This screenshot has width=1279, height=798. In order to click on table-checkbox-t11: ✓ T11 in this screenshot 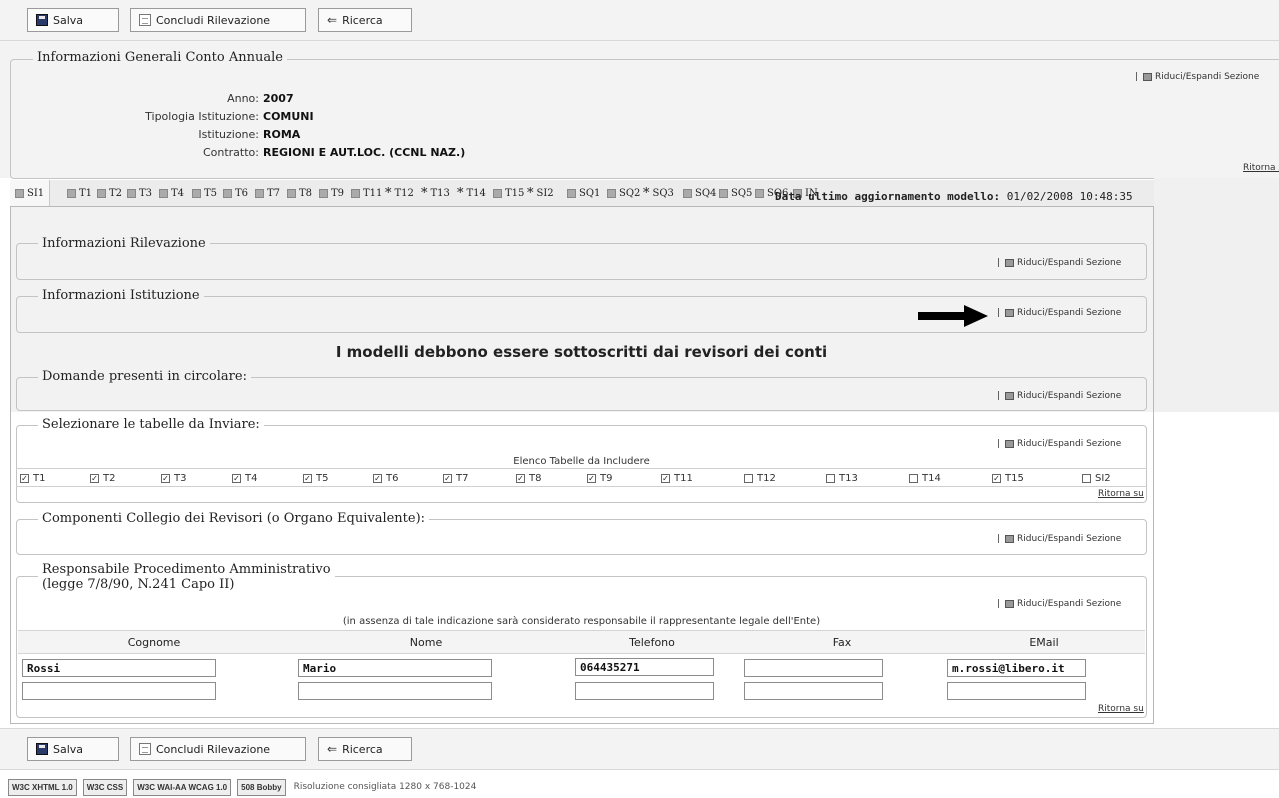, I will do `click(677, 478)`.